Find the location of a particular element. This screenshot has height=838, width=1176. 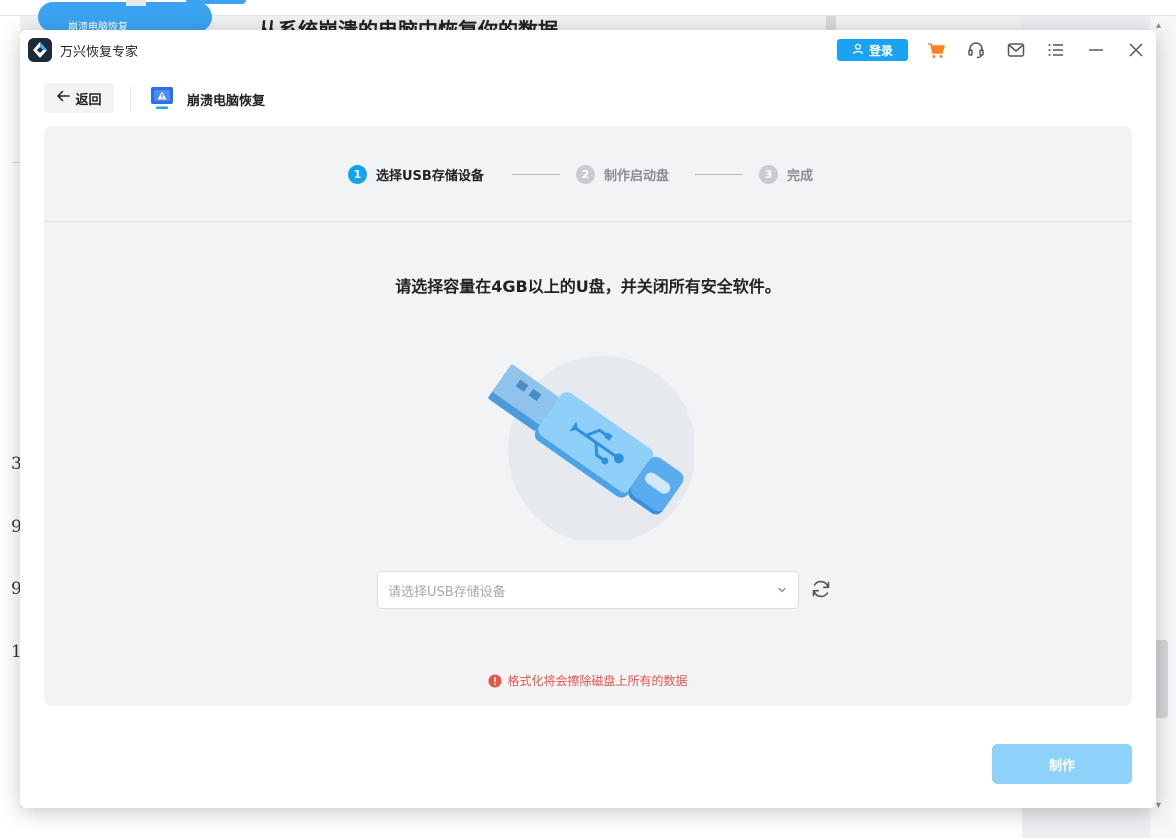

nav-divider is located at coordinates (130, 99).